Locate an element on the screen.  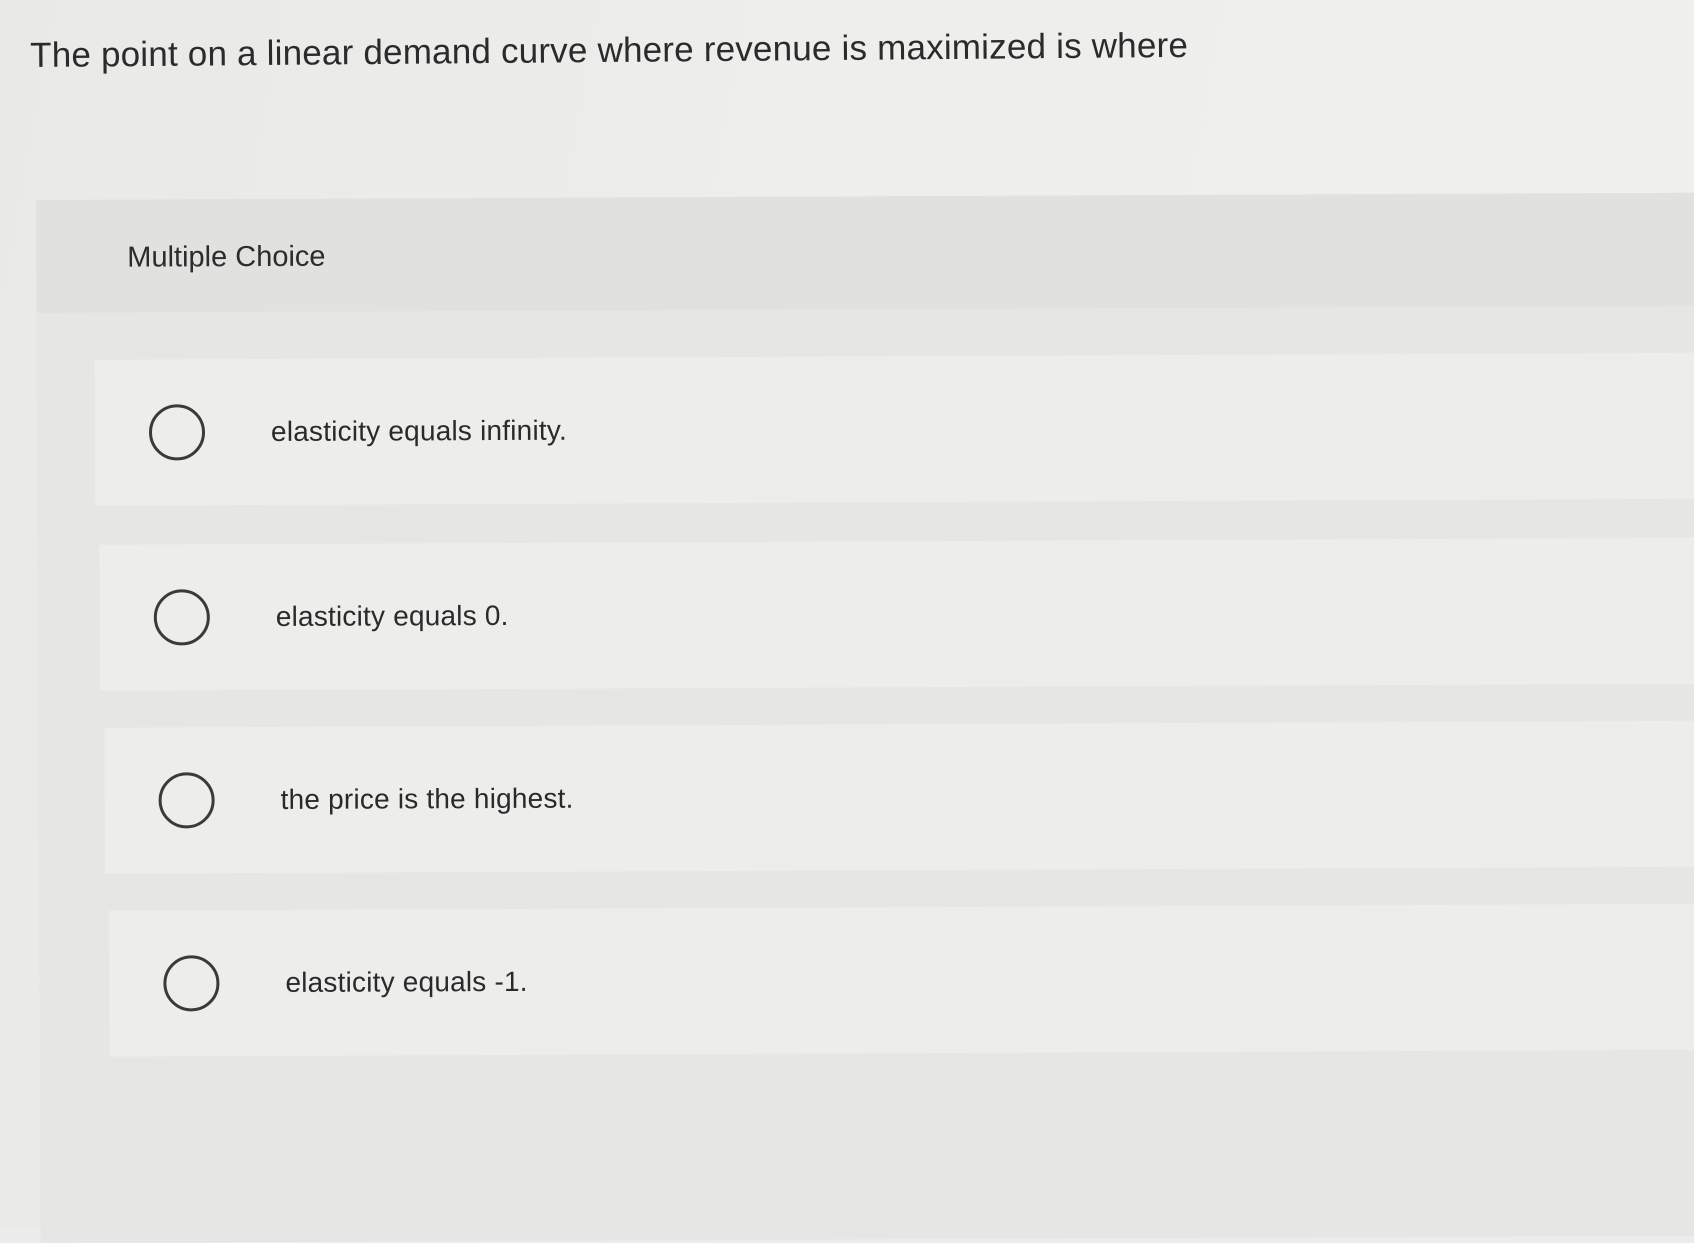
choice-label: the price is the highest. is located at coordinates (427, 798).